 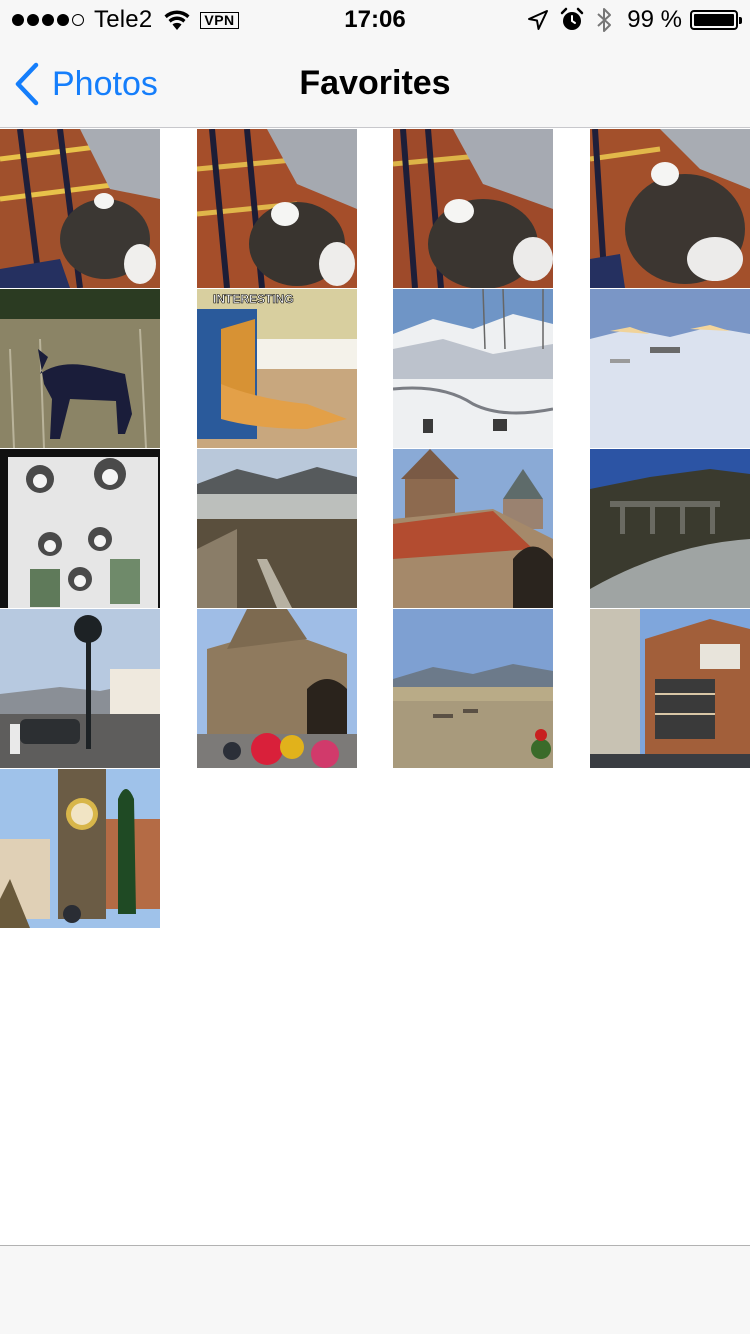 What do you see at coordinates (375, 20) in the screenshot?
I see `status-bar: Tele2 VPN 17:06 99 %` at bounding box center [375, 20].